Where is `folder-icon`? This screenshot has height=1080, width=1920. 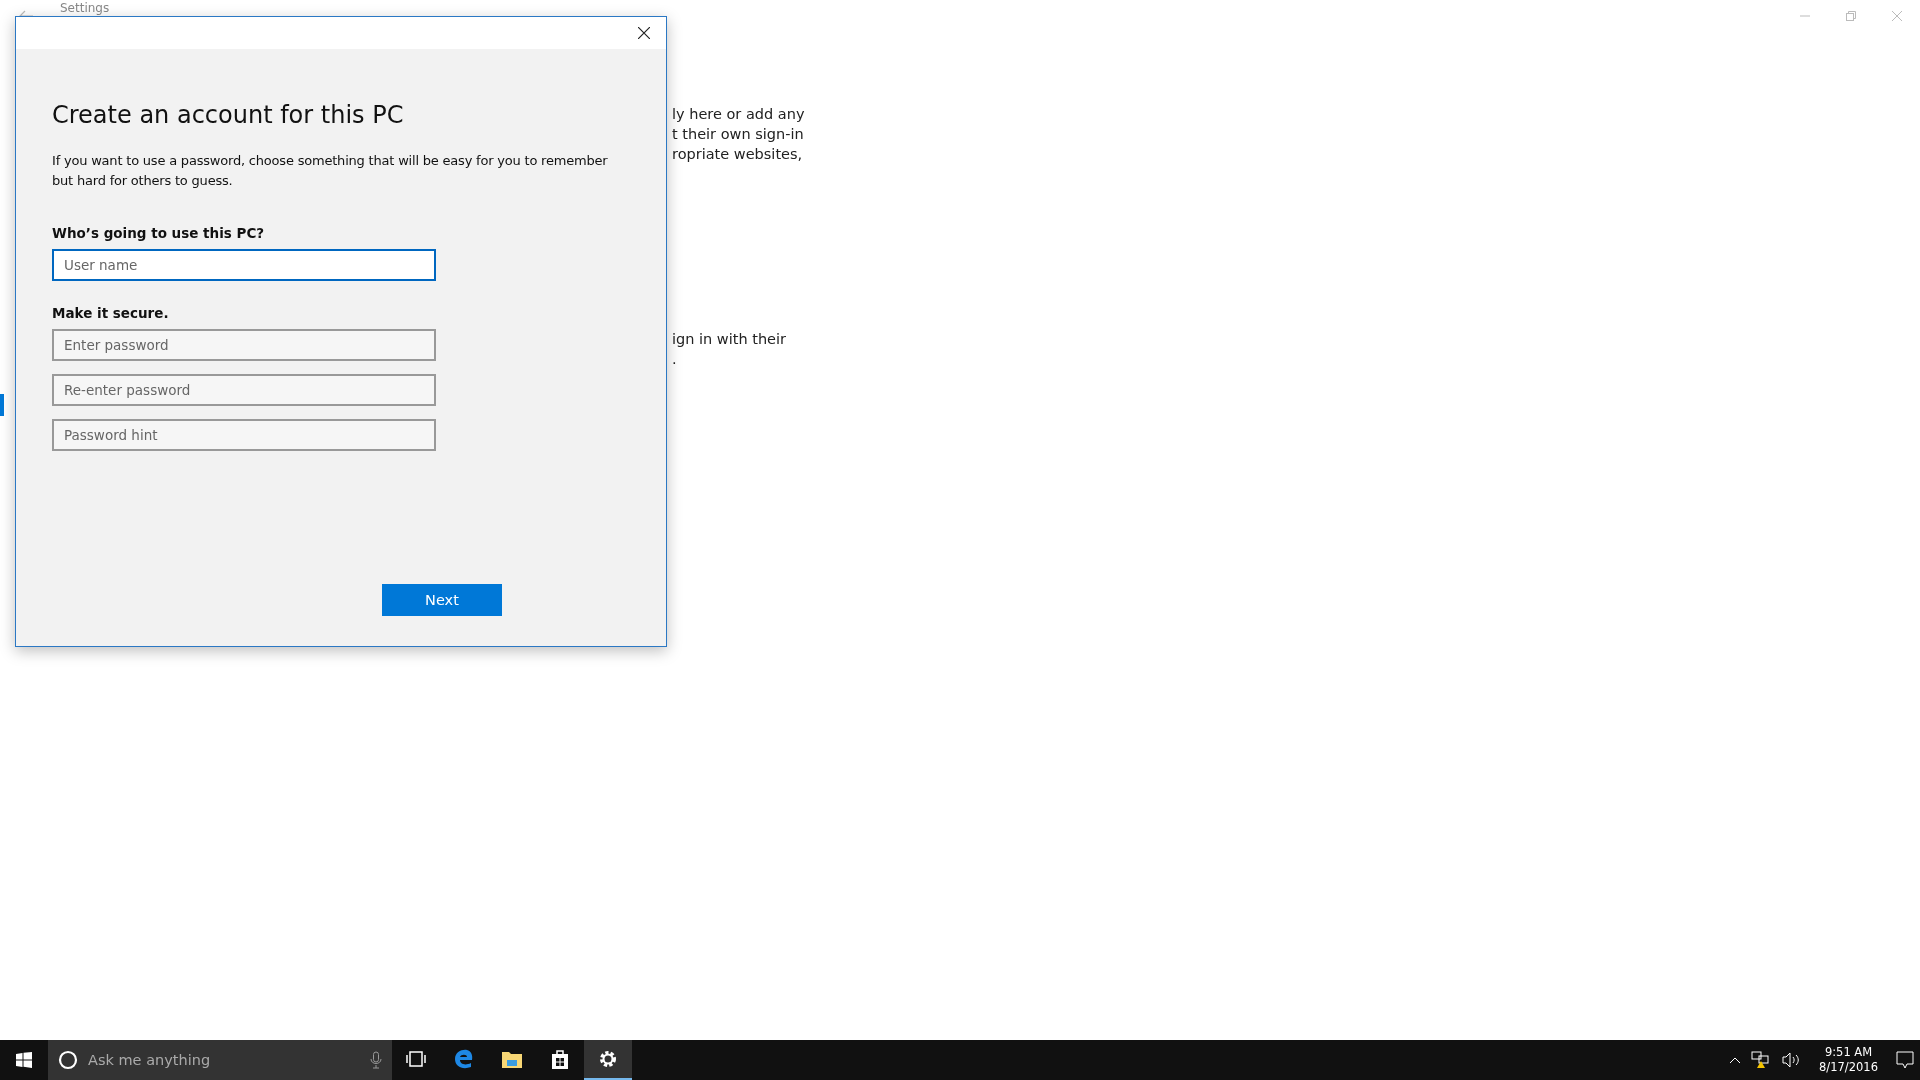
folder-icon is located at coordinates (512, 1059).